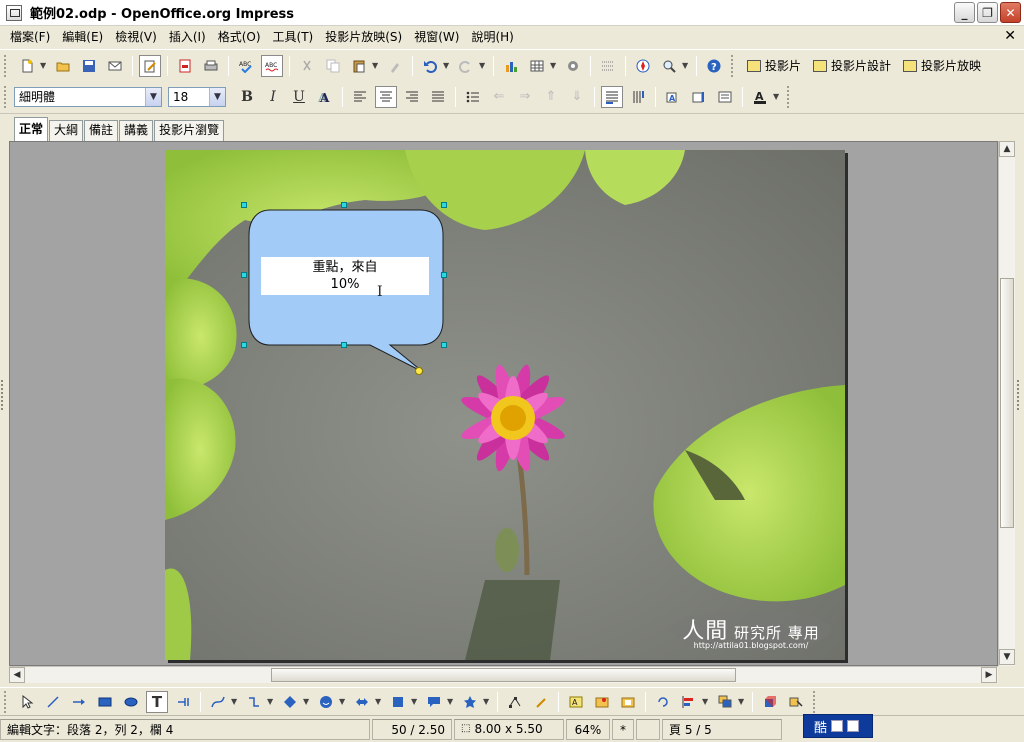 The height and width of the screenshot is (742, 1024). What do you see at coordinates (669, 66) in the screenshot?
I see `zoom-icon` at bounding box center [669, 66].